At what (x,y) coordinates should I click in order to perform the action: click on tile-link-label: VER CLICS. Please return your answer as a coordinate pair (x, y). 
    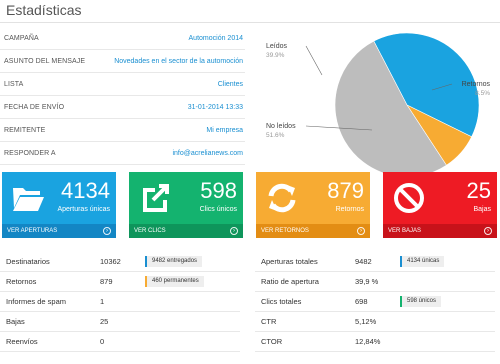
    Looking at the image, I should click on (150, 231).